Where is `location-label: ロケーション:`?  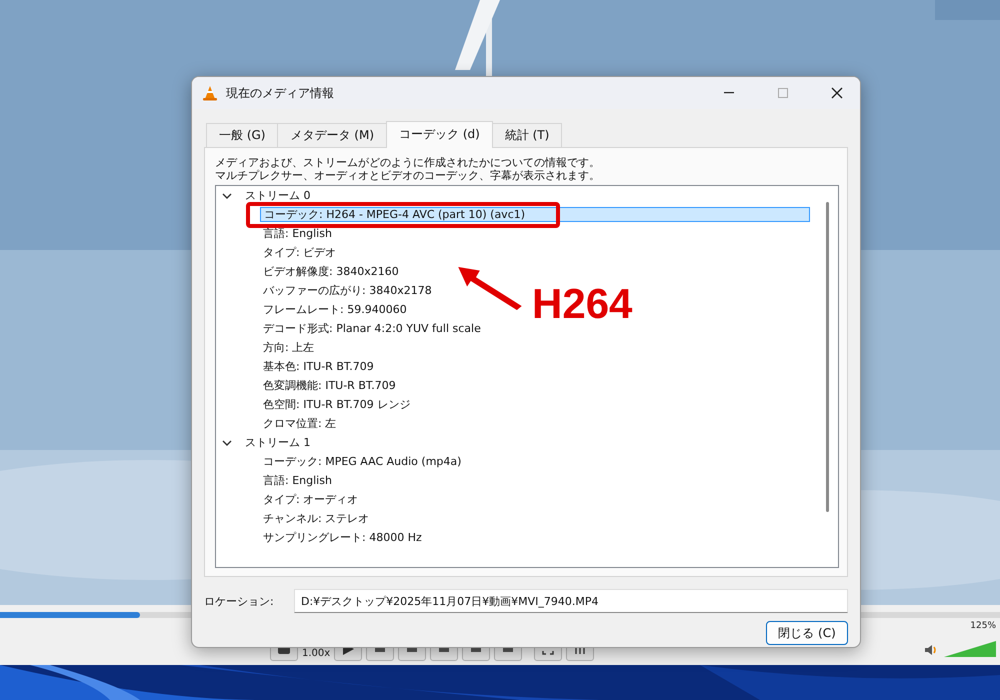 location-label: ロケーション: is located at coordinates (239, 601).